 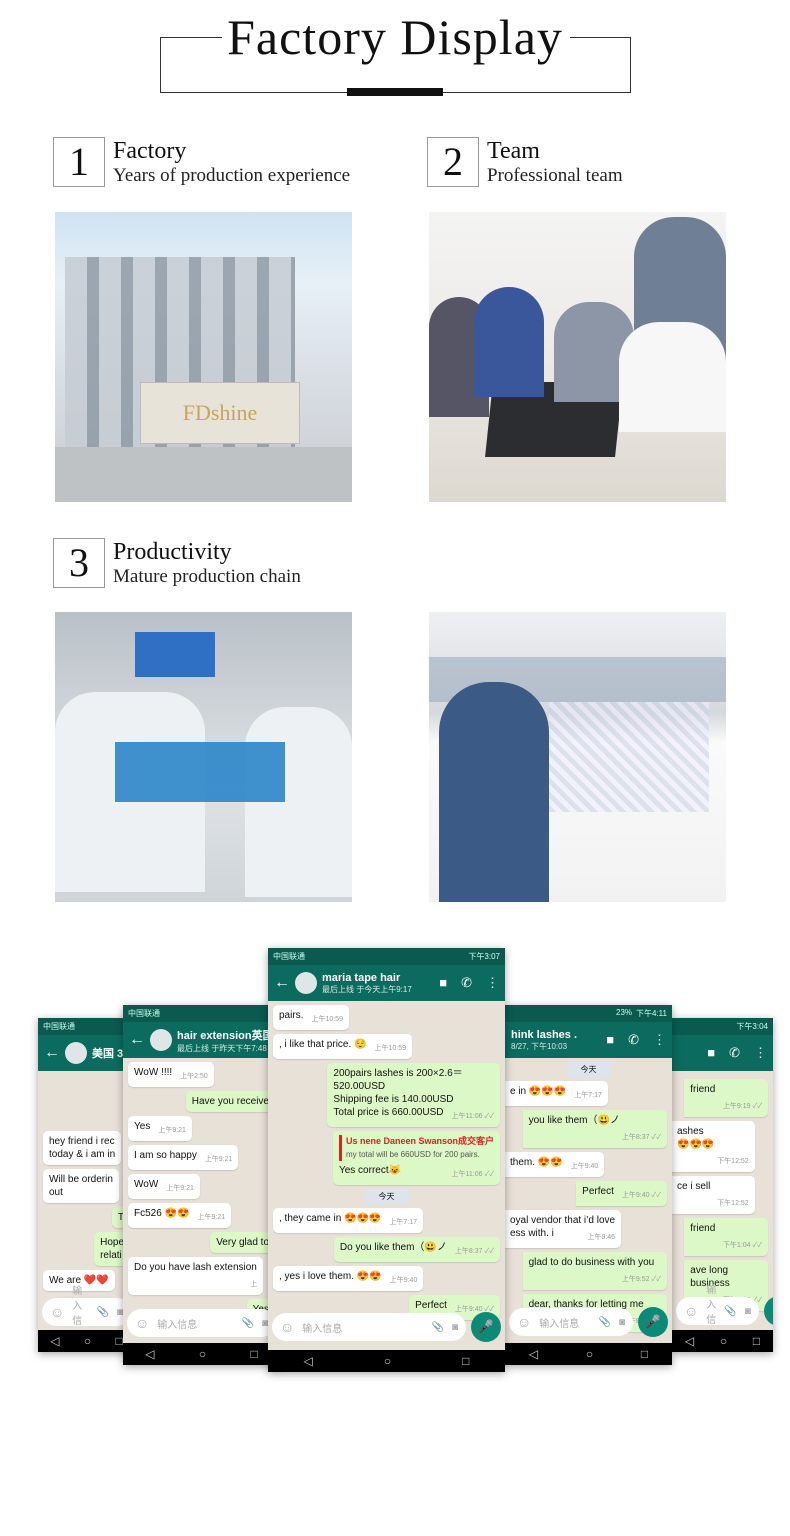 I want to click on message-time: 上午9:21, so click(x=172, y=1130).